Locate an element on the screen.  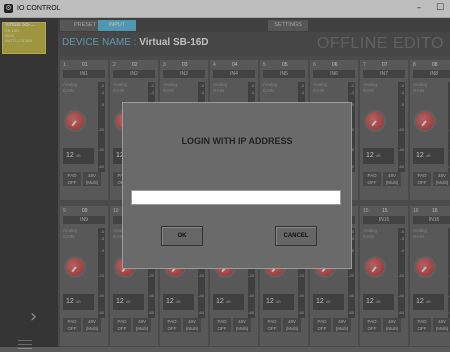
cancel-button: CANCEL is located at coordinates (296, 236).